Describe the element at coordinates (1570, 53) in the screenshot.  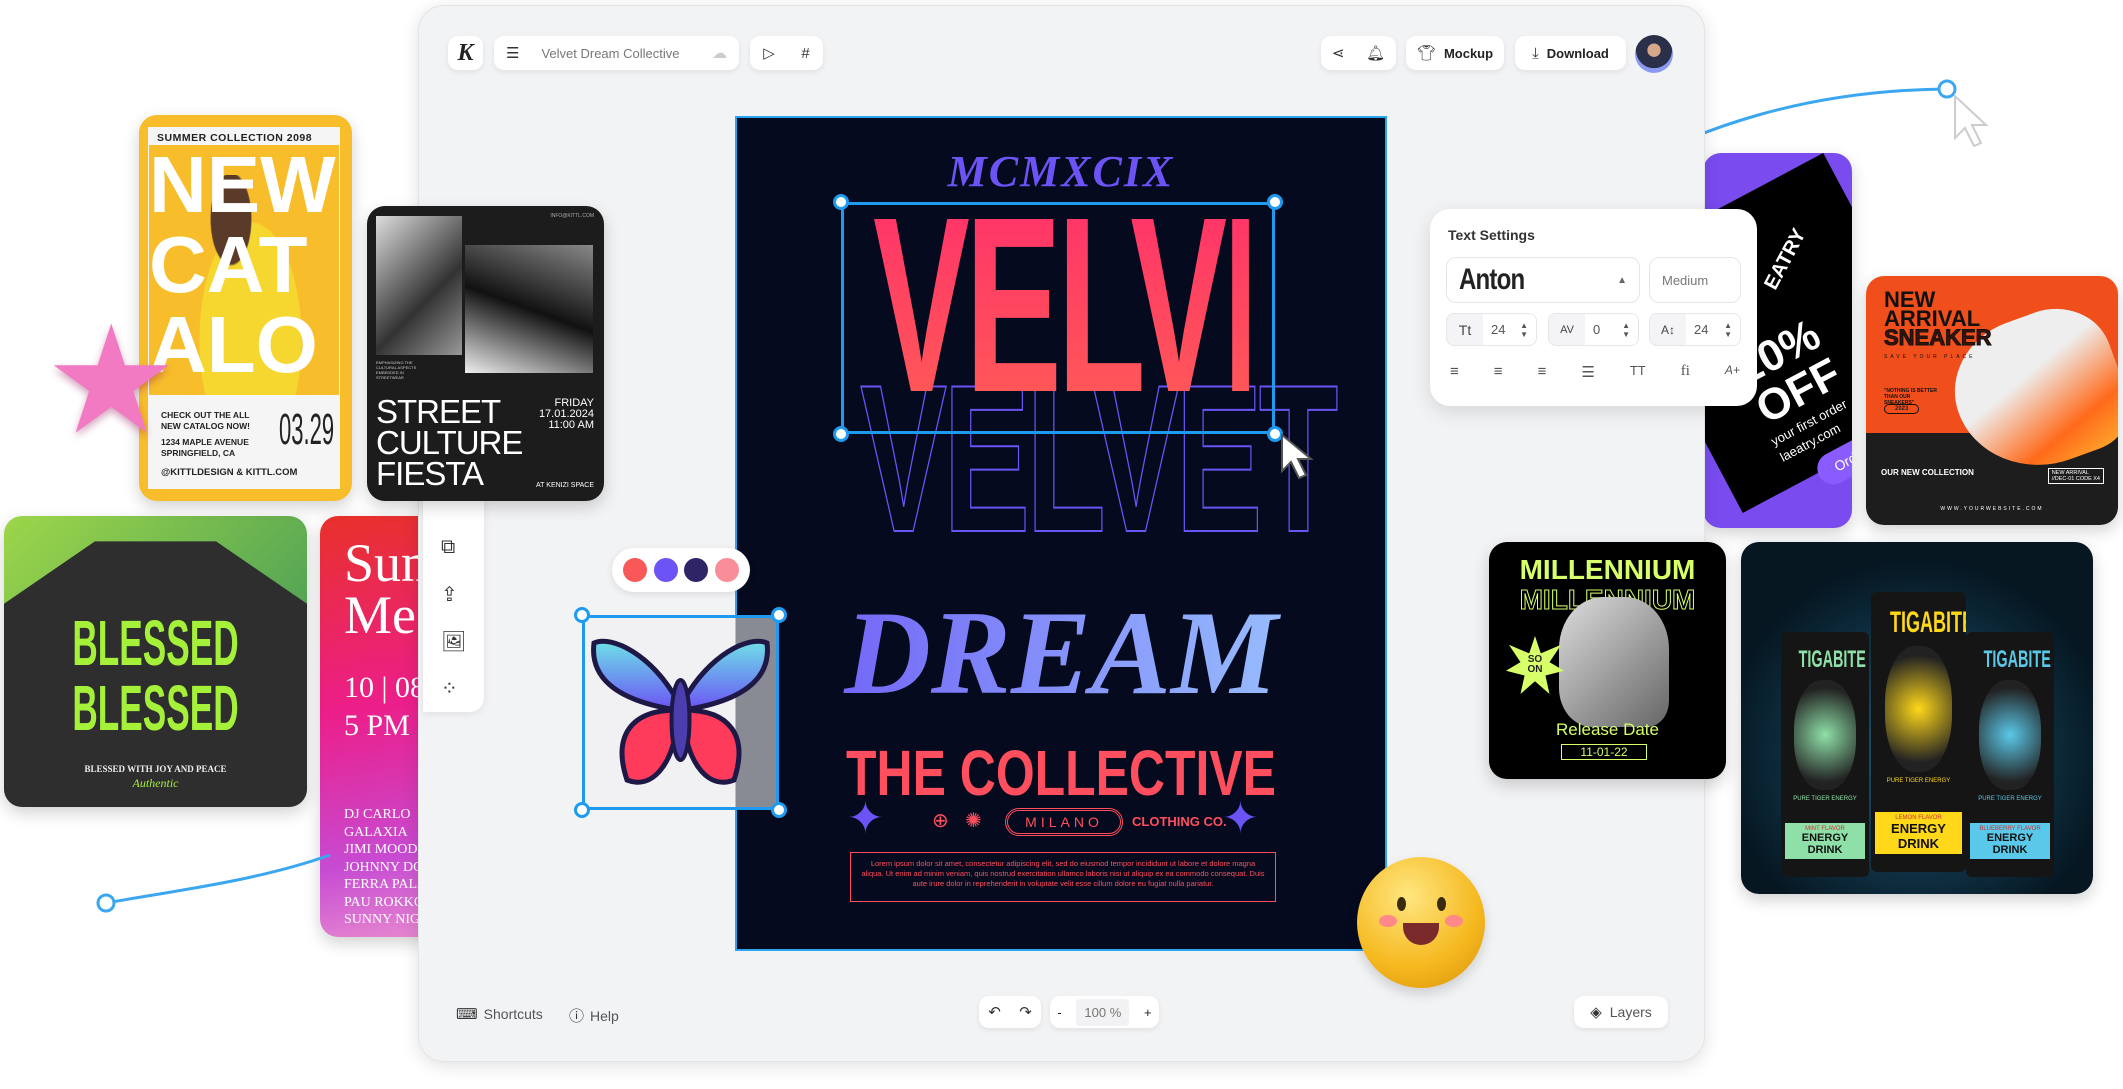
I see `download-button: ⤓ Download` at that location.